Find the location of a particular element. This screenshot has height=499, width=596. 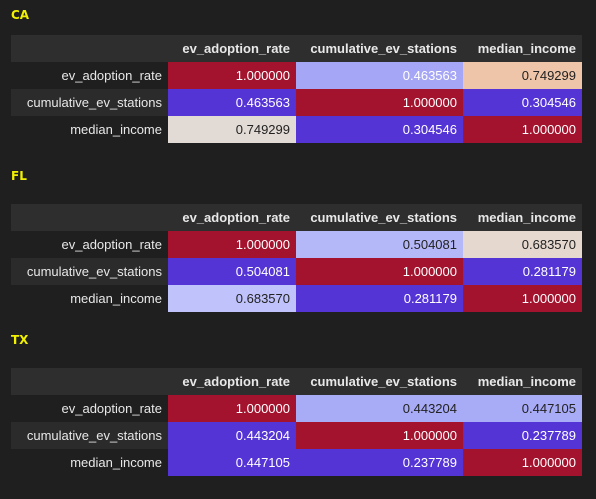

table-row: median_income 0.447105 0.237789 1.000000 is located at coordinates (296, 462).